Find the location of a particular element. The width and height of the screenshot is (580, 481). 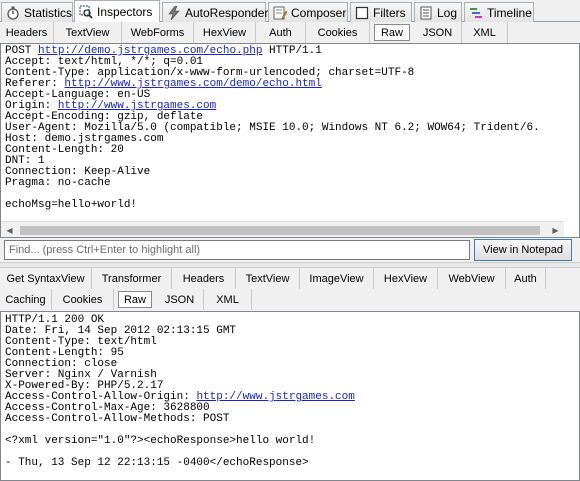

response-tab-caching: Caching is located at coordinates (26, 299).